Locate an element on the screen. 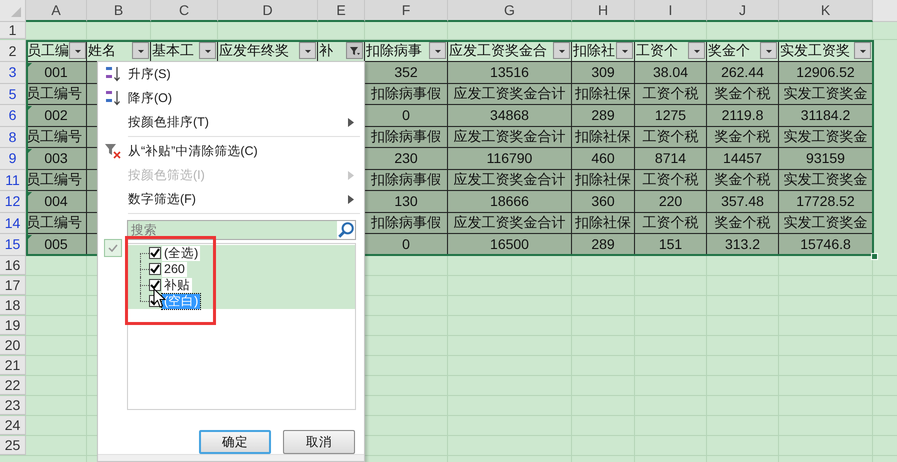 The width and height of the screenshot is (897, 462). table-cell: 352 is located at coordinates (406, 73).